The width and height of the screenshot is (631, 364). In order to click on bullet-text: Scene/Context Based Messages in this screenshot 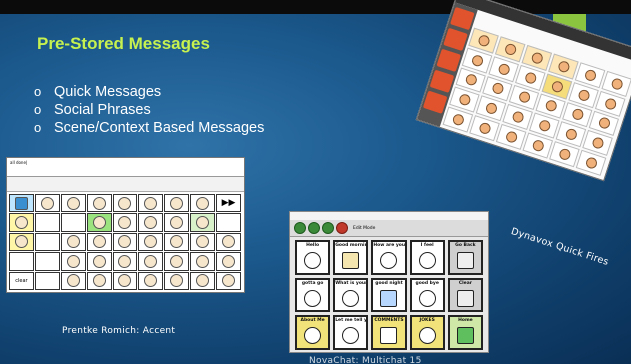, I will do `click(159, 128)`.